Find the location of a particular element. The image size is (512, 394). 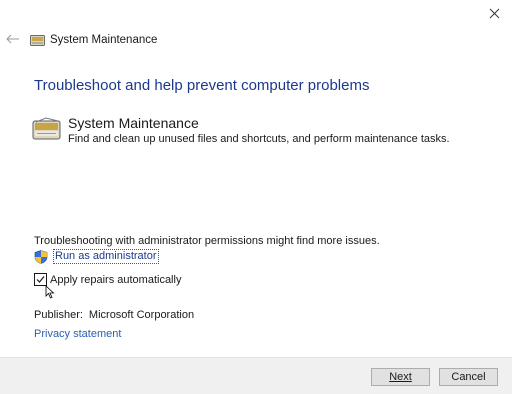

window-title: System Maintenance is located at coordinates (104, 40).